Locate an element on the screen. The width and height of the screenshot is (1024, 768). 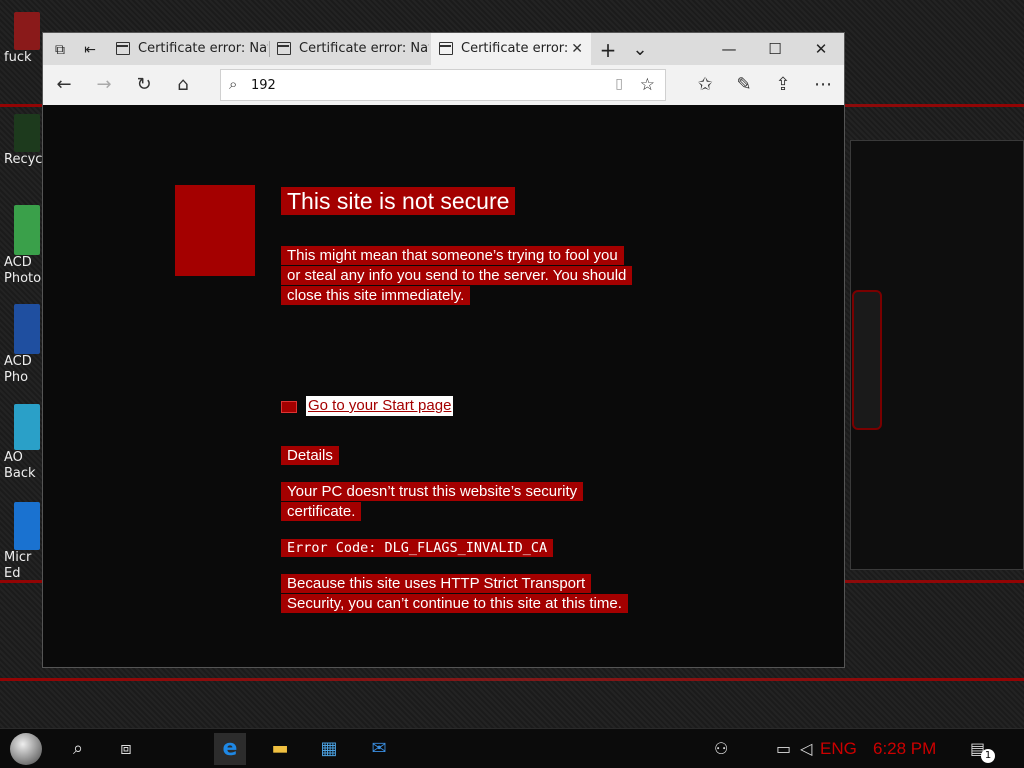
desktop-icon: Recyc is located at coordinates (21, 141).